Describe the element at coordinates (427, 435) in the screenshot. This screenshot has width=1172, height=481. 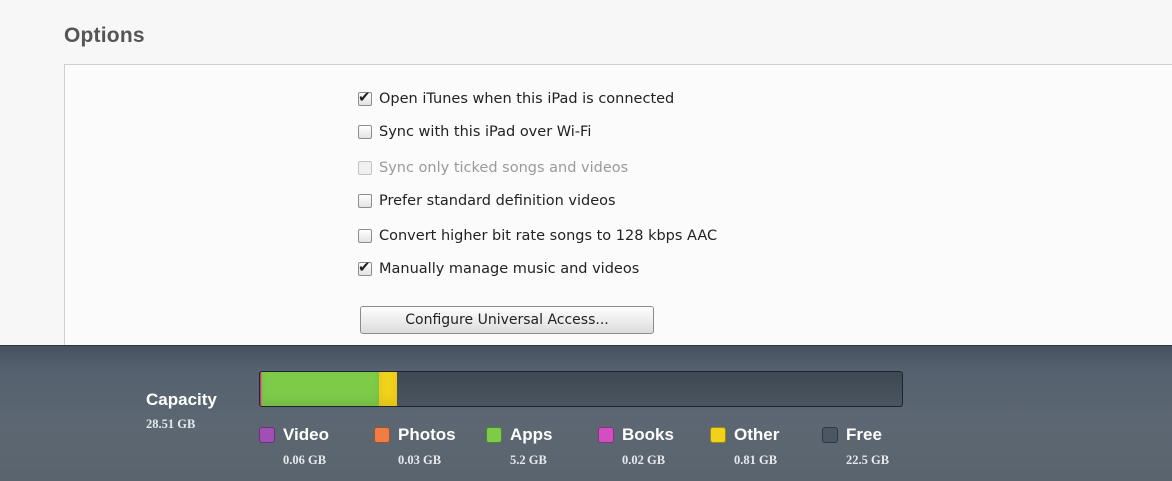
I see `legend-name: Photos` at that location.